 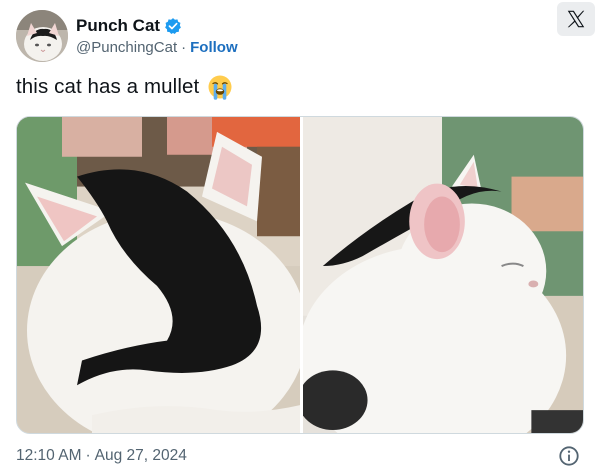 I want to click on tweet-text: this cat has a mullet, so click(x=124, y=87).